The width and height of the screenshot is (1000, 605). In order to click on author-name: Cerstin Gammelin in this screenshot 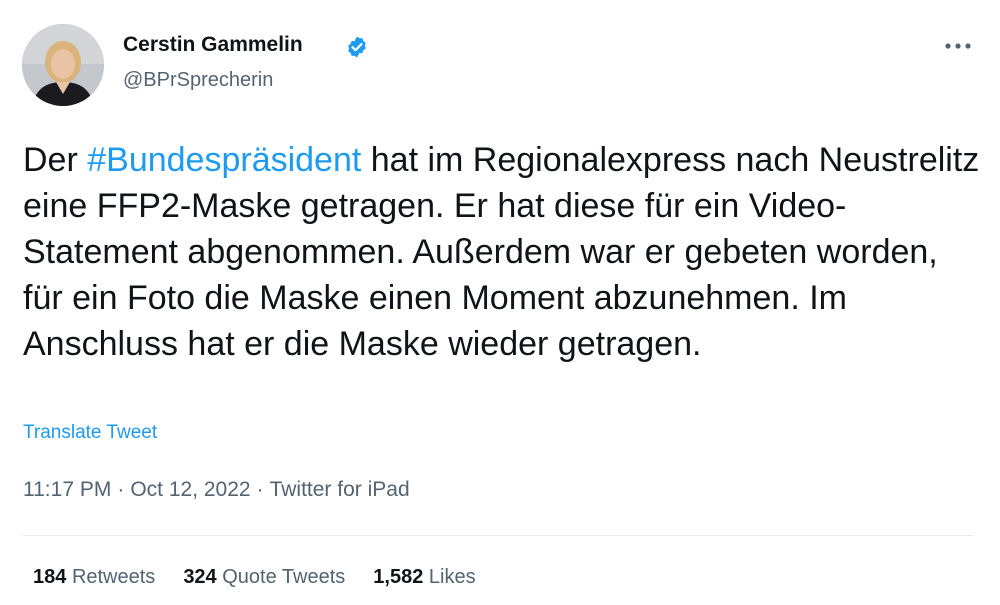, I will do `click(213, 45)`.